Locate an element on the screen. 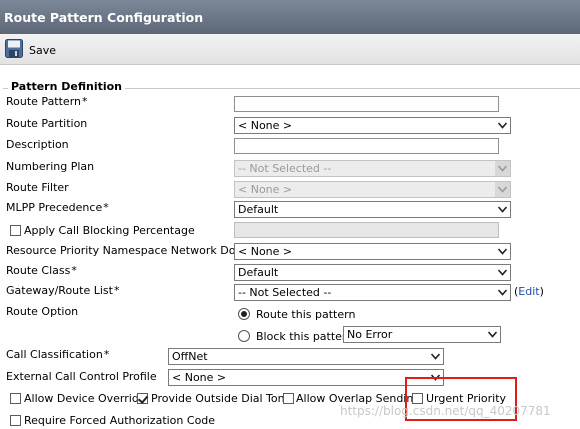 This screenshot has width=580, height=429. route-class-select: Default is located at coordinates (372, 272).